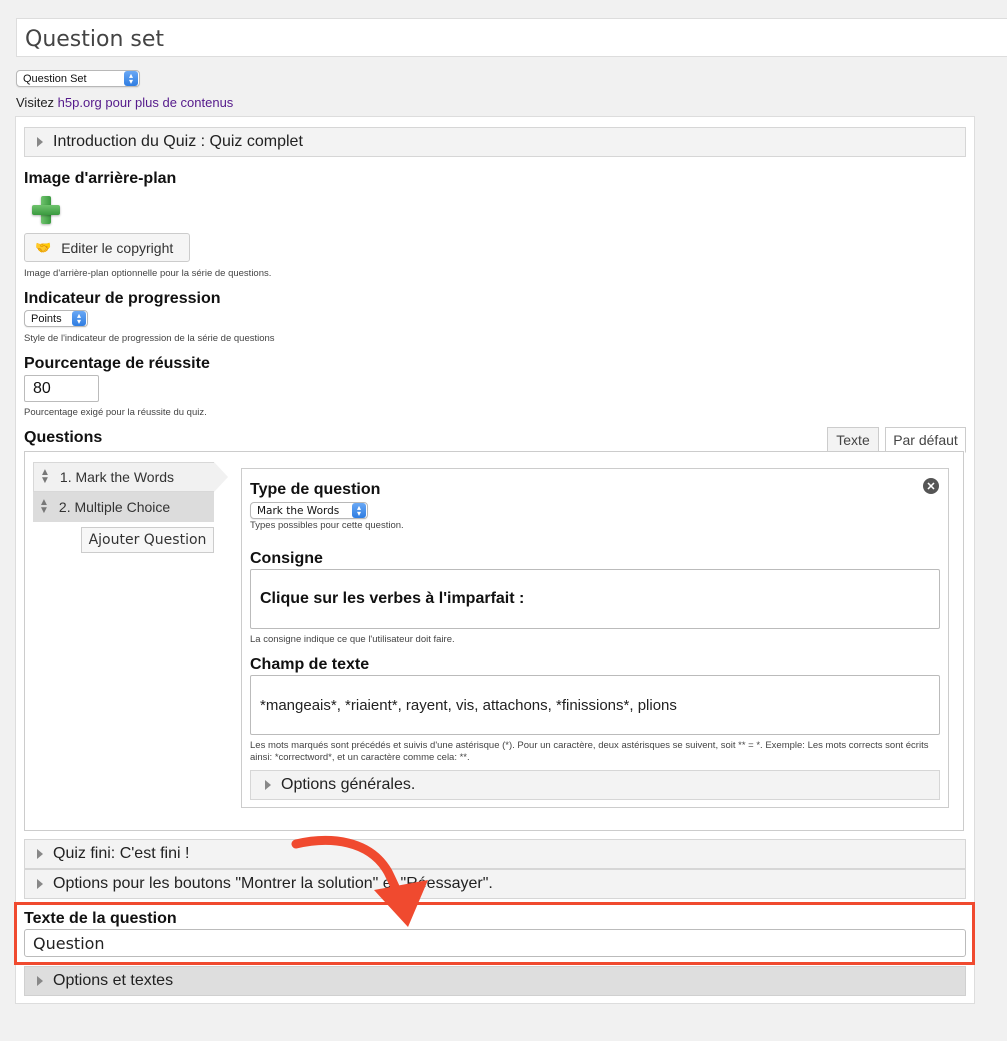 Image resolution: width=1007 pixels, height=1041 pixels. What do you see at coordinates (117, 477) in the screenshot?
I see `question-item-label: 1. Mark the Words` at bounding box center [117, 477].